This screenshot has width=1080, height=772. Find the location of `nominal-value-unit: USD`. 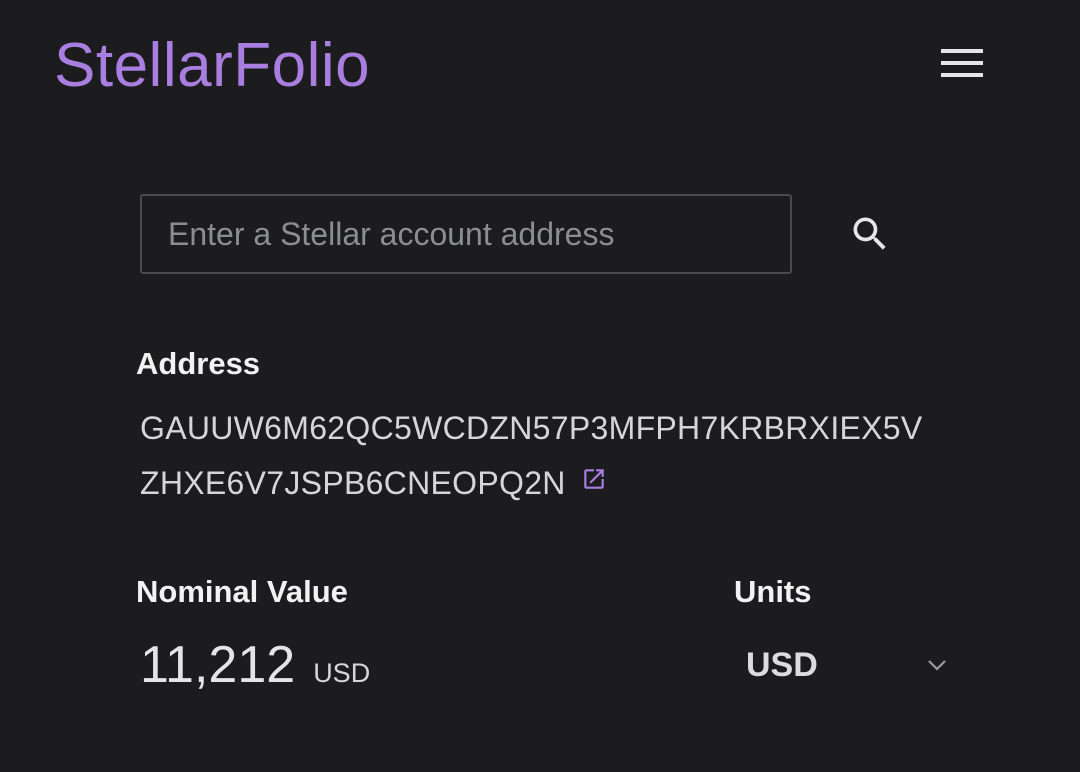

nominal-value-unit: USD is located at coordinates (342, 673).